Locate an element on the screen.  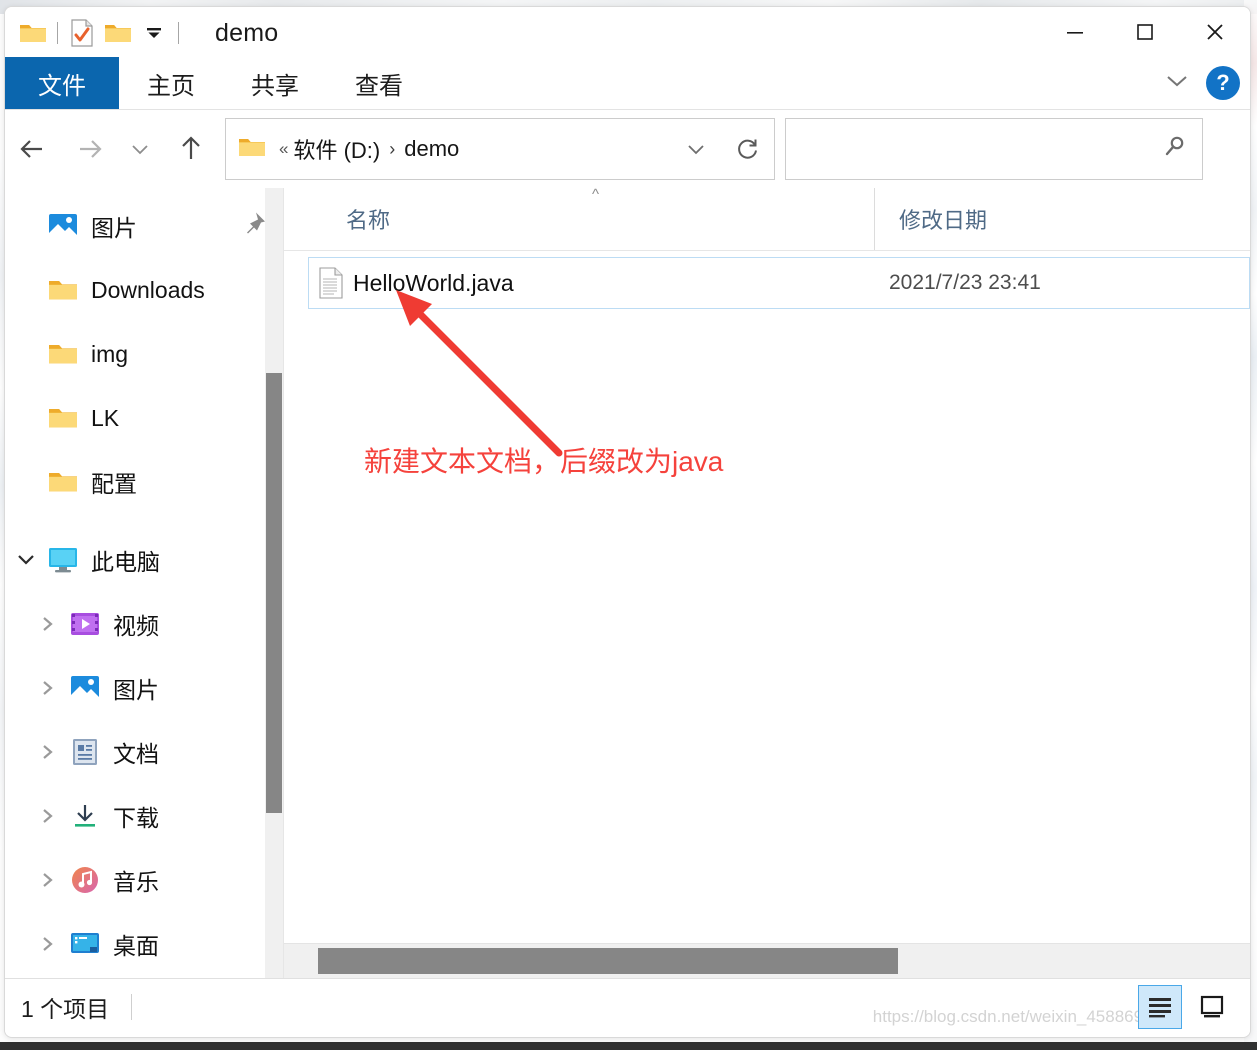
sidebar-label: 桌面 is located at coordinates (136, 946).